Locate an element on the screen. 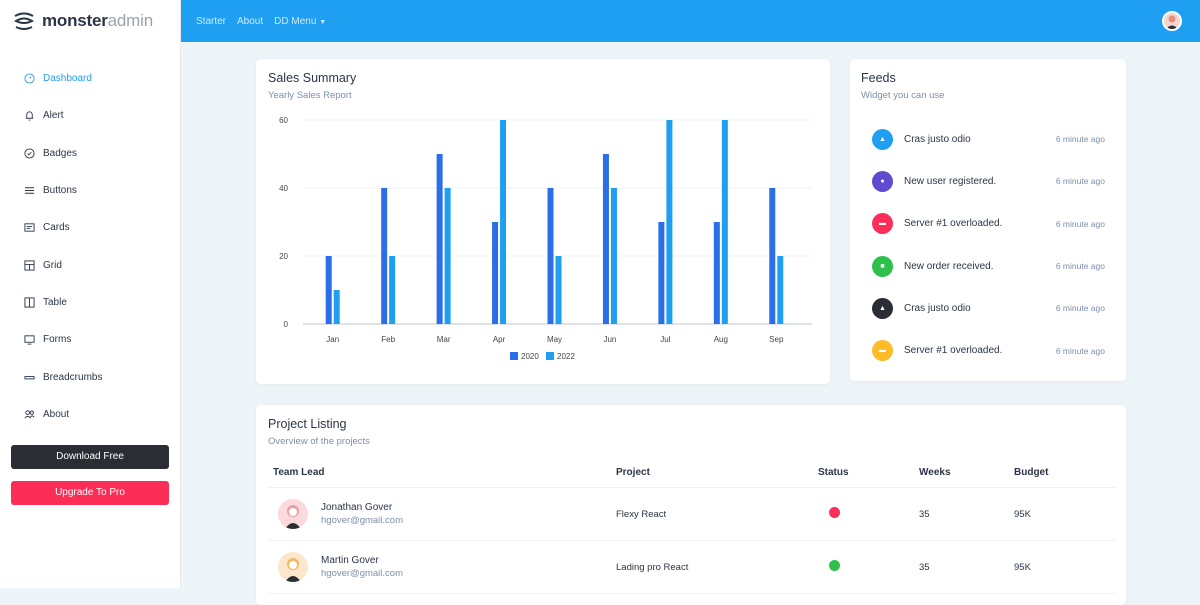  bar-2022-jan is located at coordinates (336, 307).